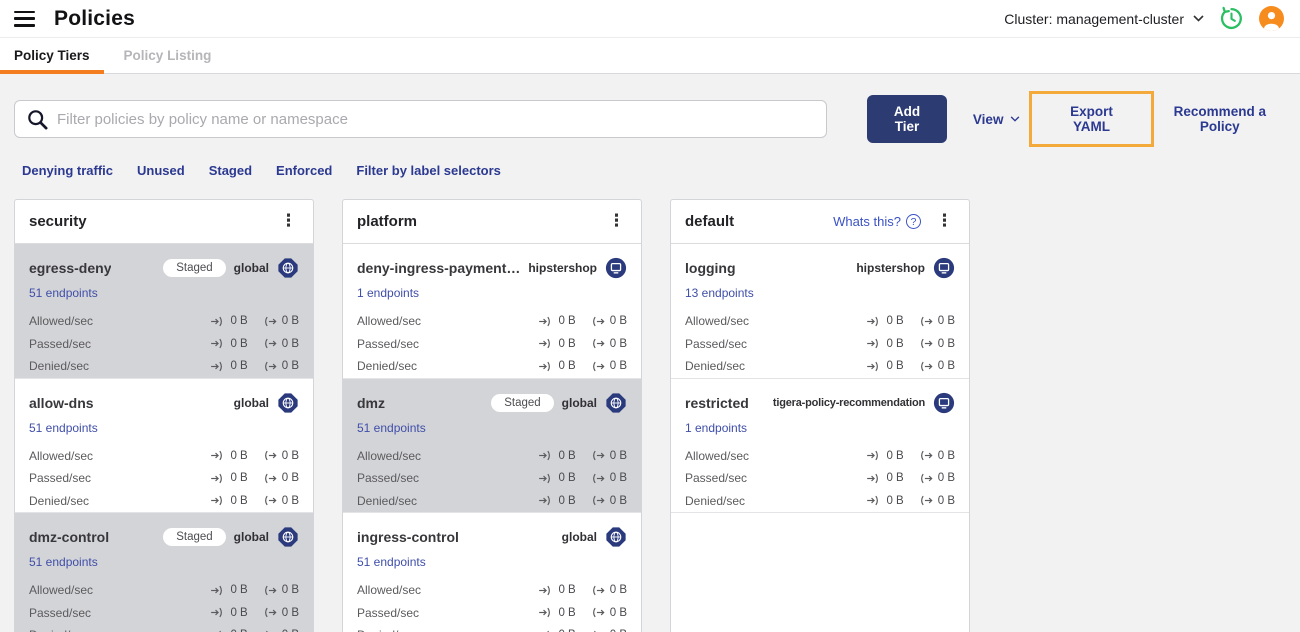 The height and width of the screenshot is (632, 1300). Describe the element at coordinates (38, 119) in the screenshot. I see `search-icon` at that location.